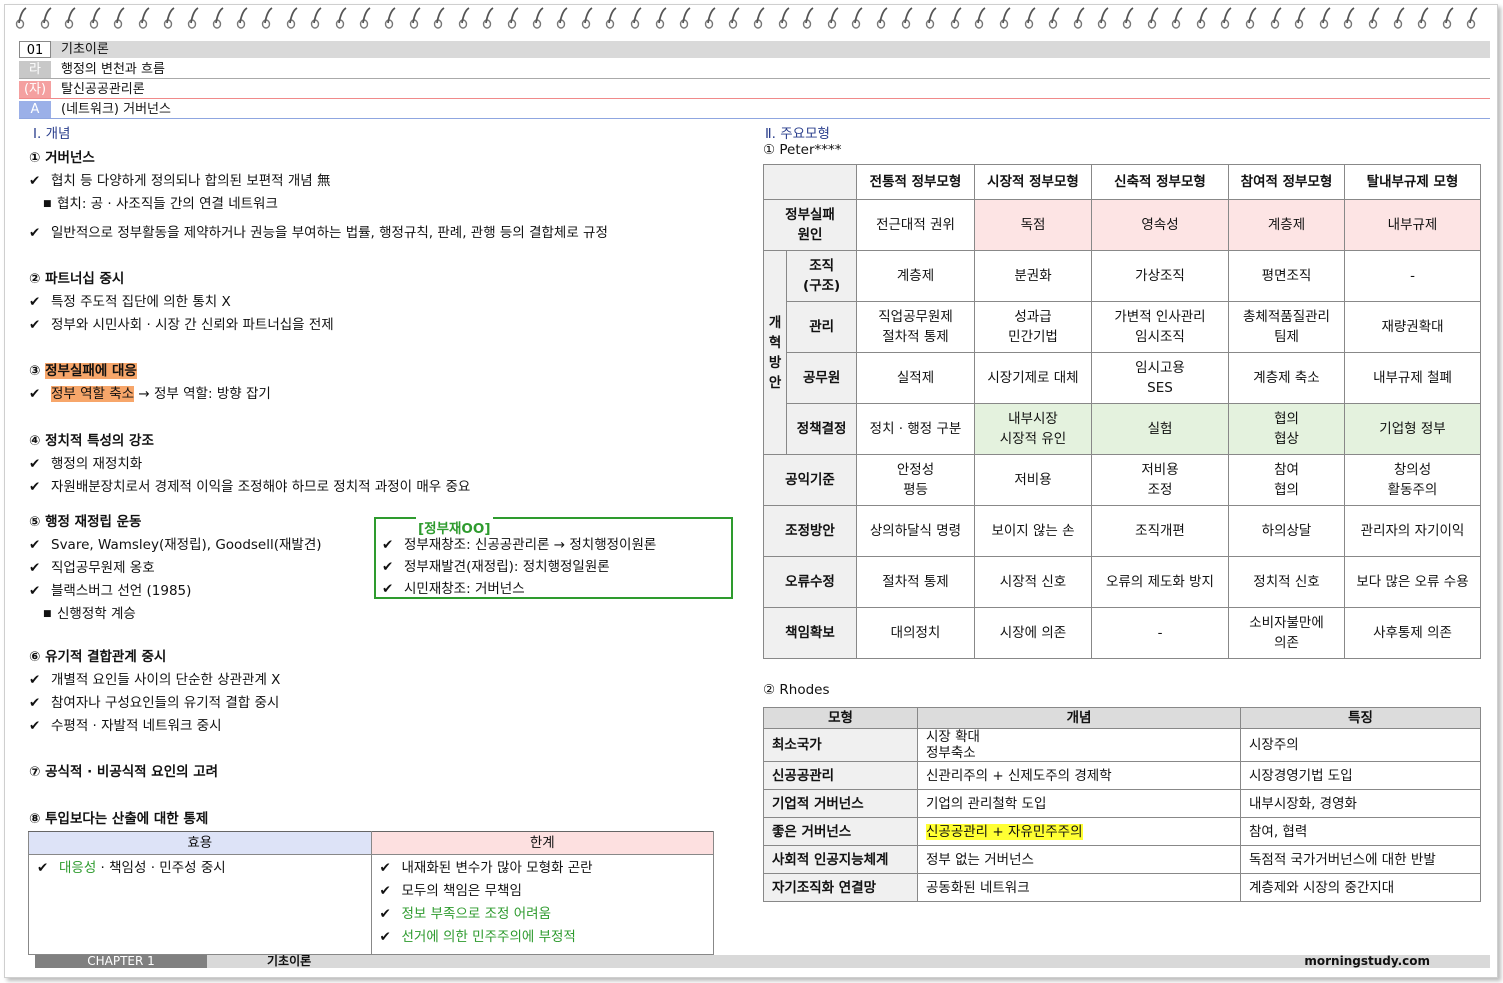  Describe the element at coordinates (915, 429) in the screenshot. I see `table-cell: 정치 · 행정 구분` at that location.